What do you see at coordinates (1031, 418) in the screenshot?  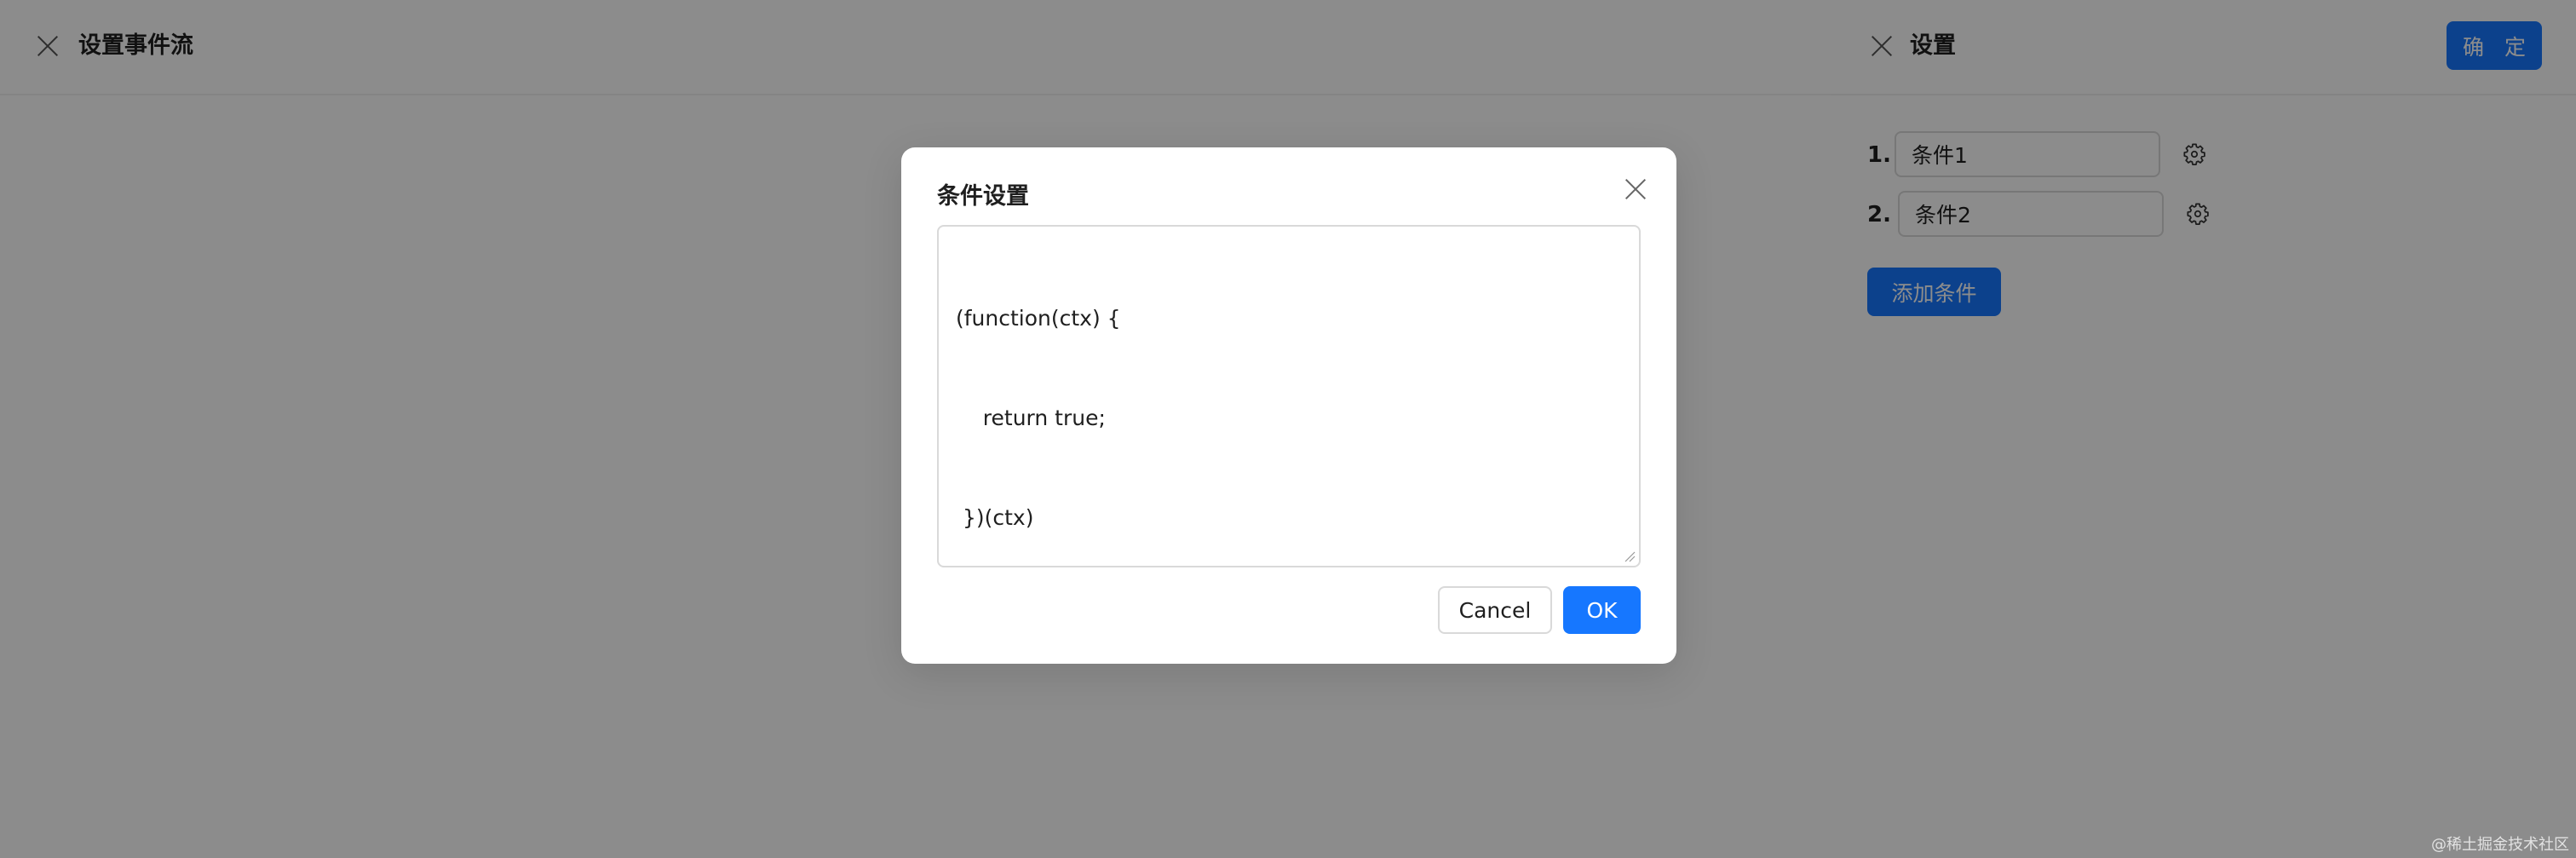 I see `code-line: return true;` at bounding box center [1031, 418].